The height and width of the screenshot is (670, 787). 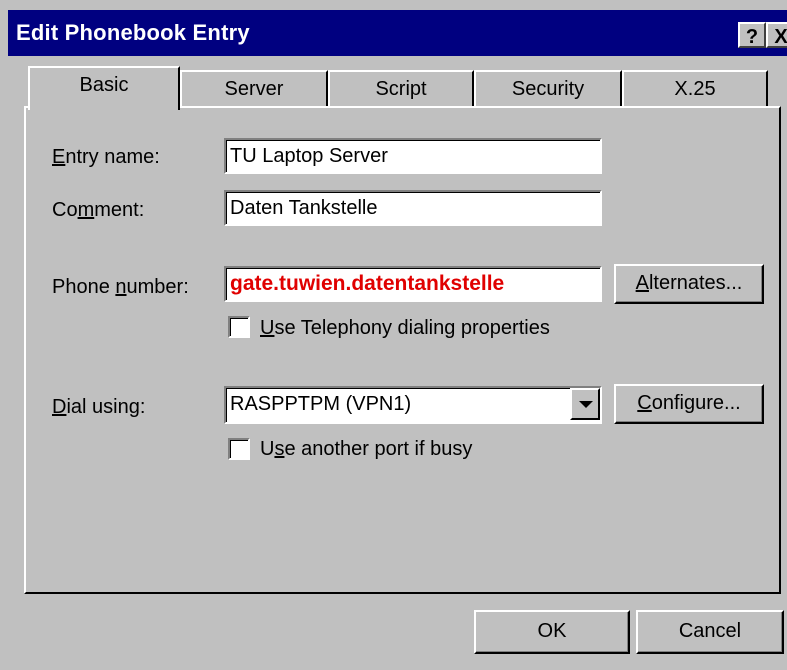 I want to click on dial-using-select: RASPPTPM (VPN1), so click(x=413, y=405).